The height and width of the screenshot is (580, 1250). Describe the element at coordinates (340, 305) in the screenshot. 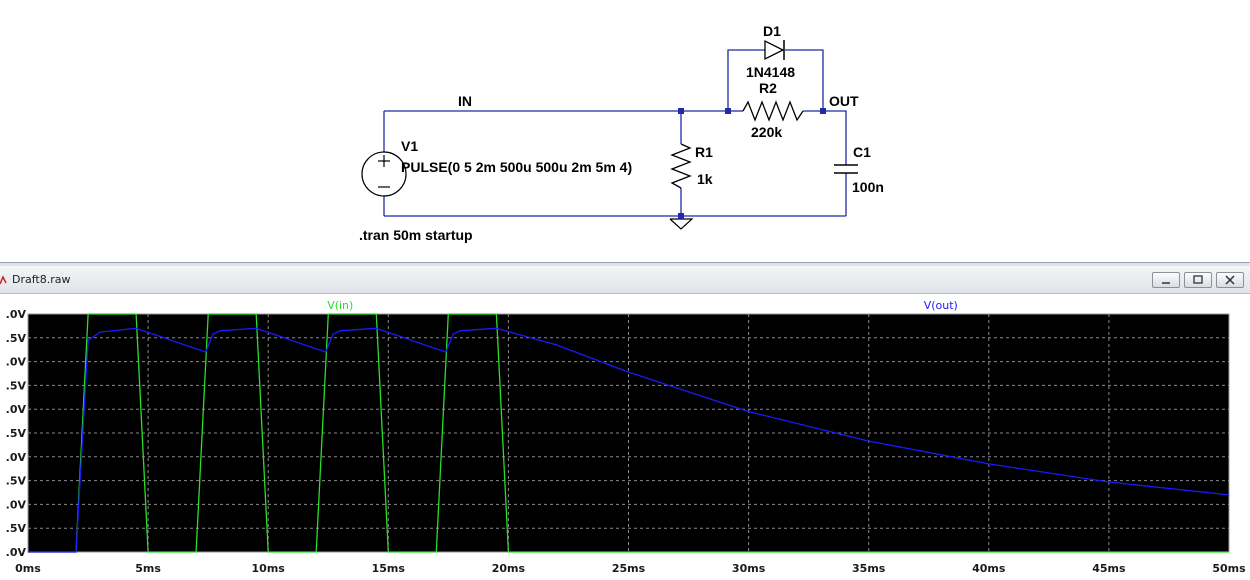

I see `trace-label: V(in)` at that location.